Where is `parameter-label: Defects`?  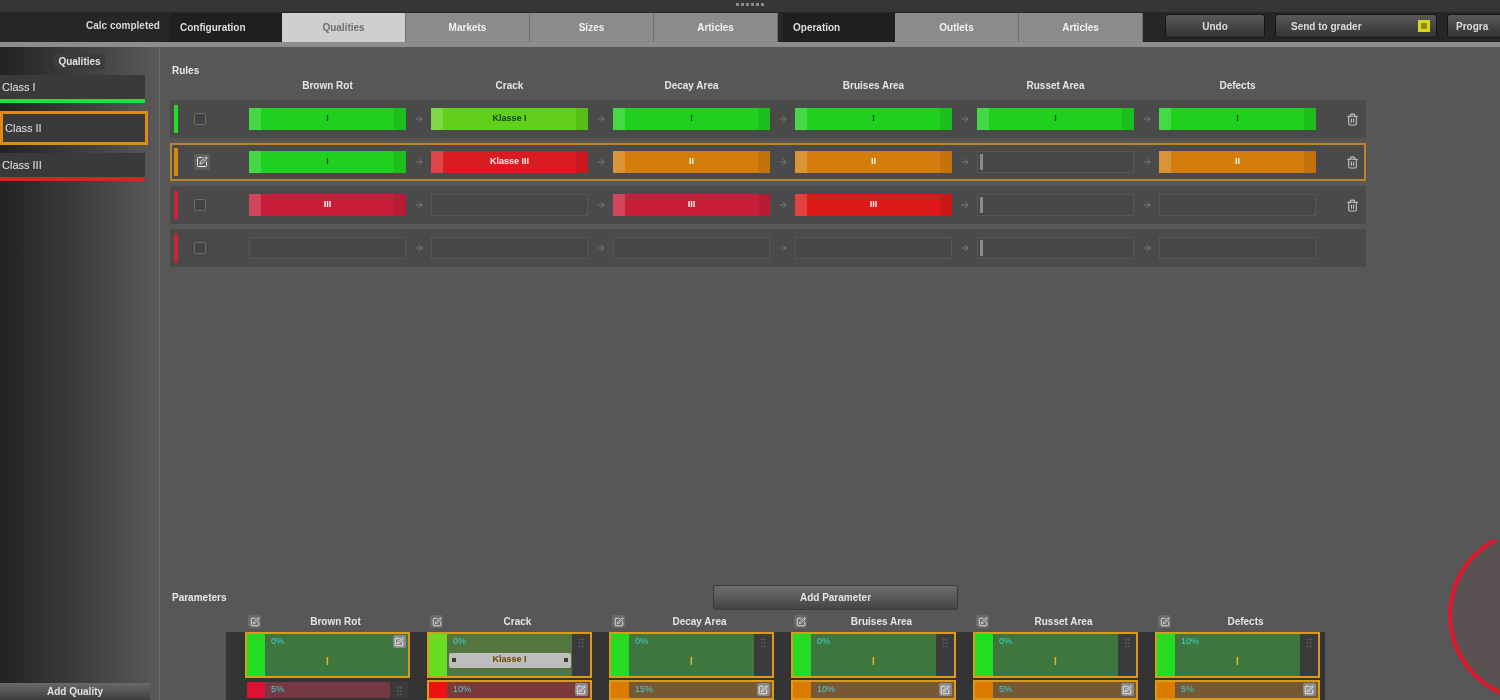 parameter-label: Defects is located at coordinates (1245, 622).